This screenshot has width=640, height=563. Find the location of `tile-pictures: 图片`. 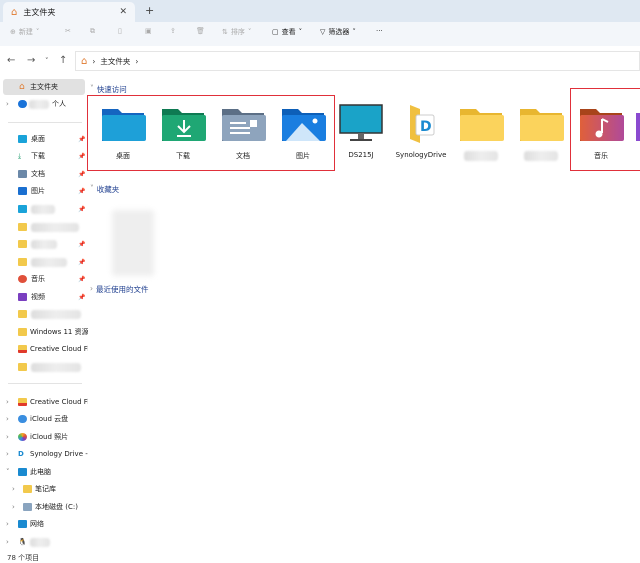

tile-pictures: 图片 is located at coordinates (303, 132).